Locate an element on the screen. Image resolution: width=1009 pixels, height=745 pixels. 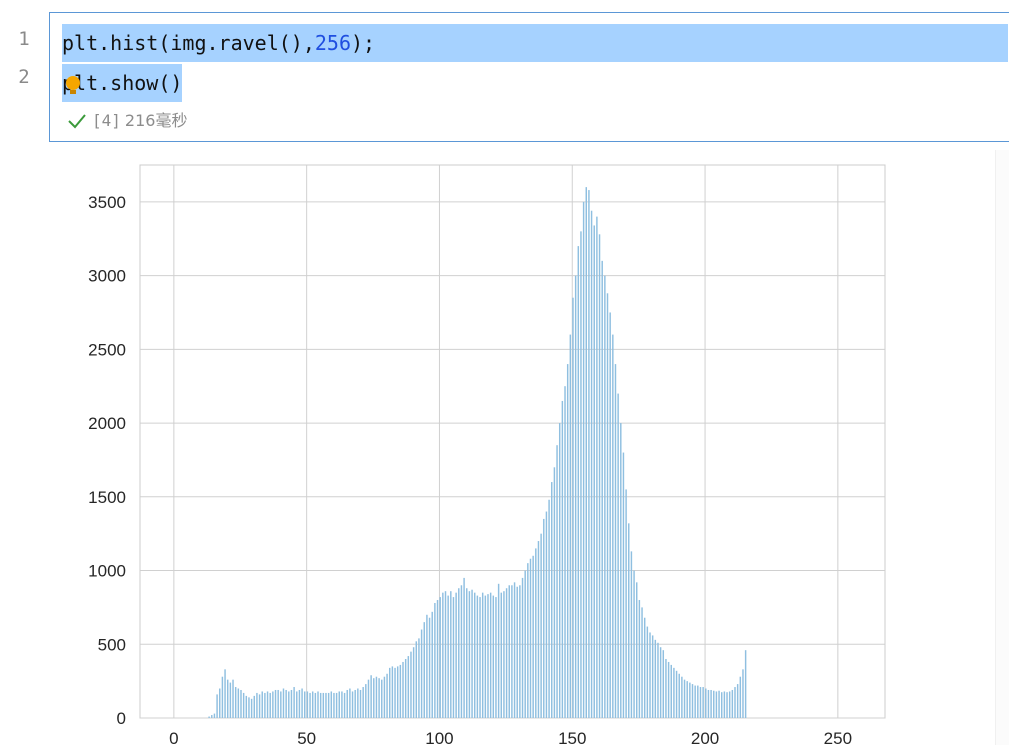
selection-highlight: plt.hist(img.ravel(),256); is located at coordinates (535, 43).